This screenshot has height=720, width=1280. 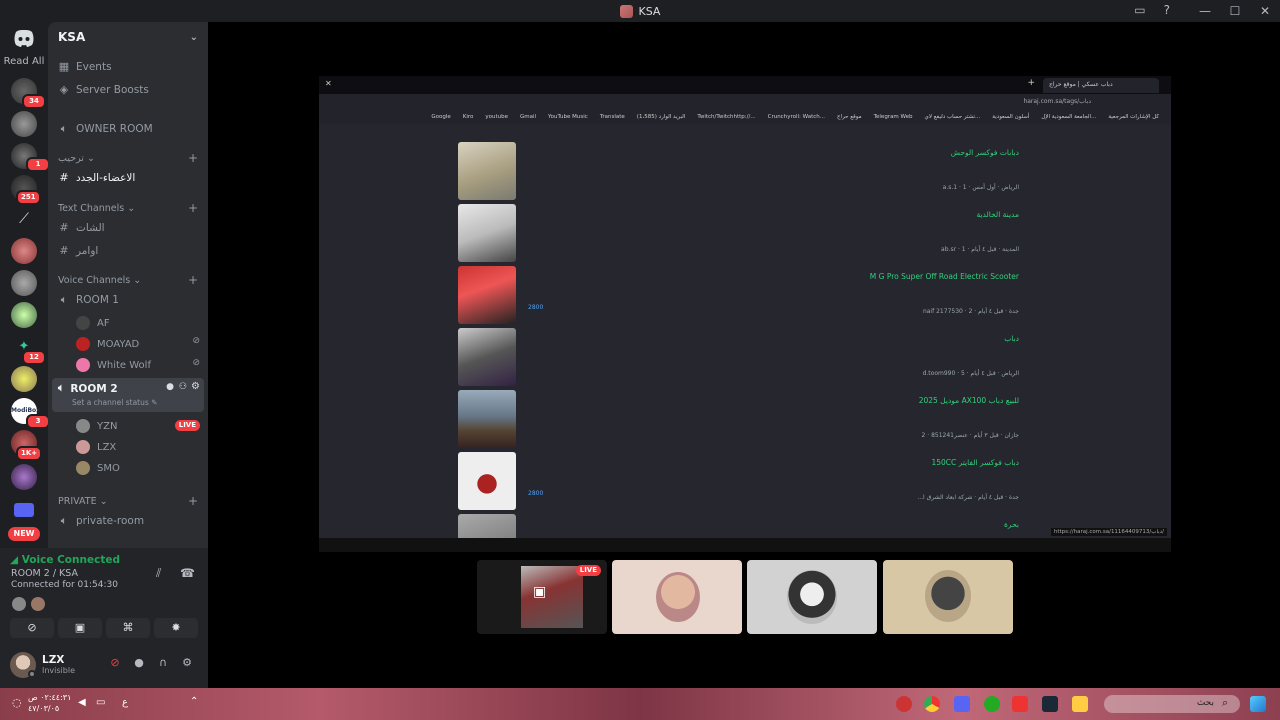 What do you see at coordinates (1011, 338) in the screenshot?
I see `listing-title: دباب` at bounding box center [1011, 338].